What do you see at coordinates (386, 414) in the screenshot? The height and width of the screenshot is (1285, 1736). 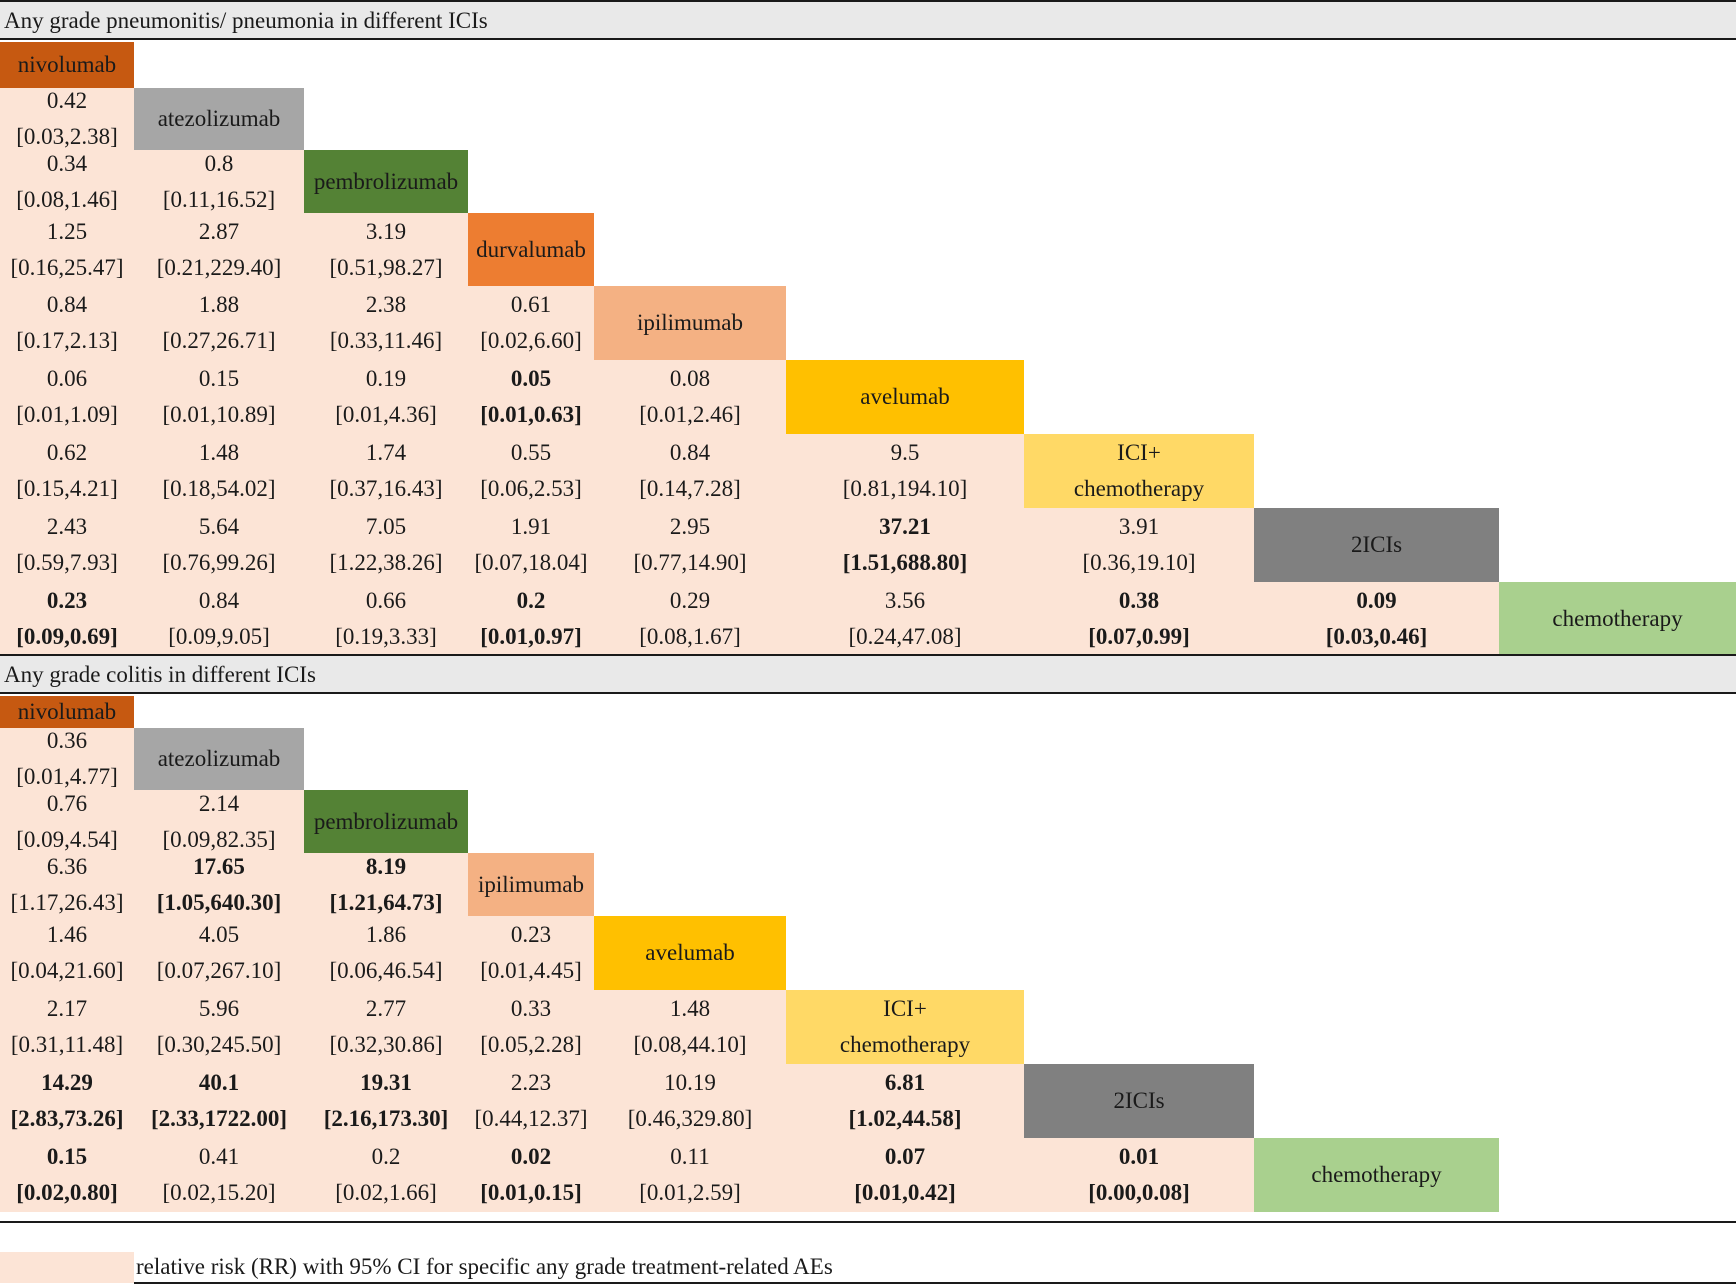 I see `rr-ci: [0.01,4.36]` at bounding box center [386, 414].